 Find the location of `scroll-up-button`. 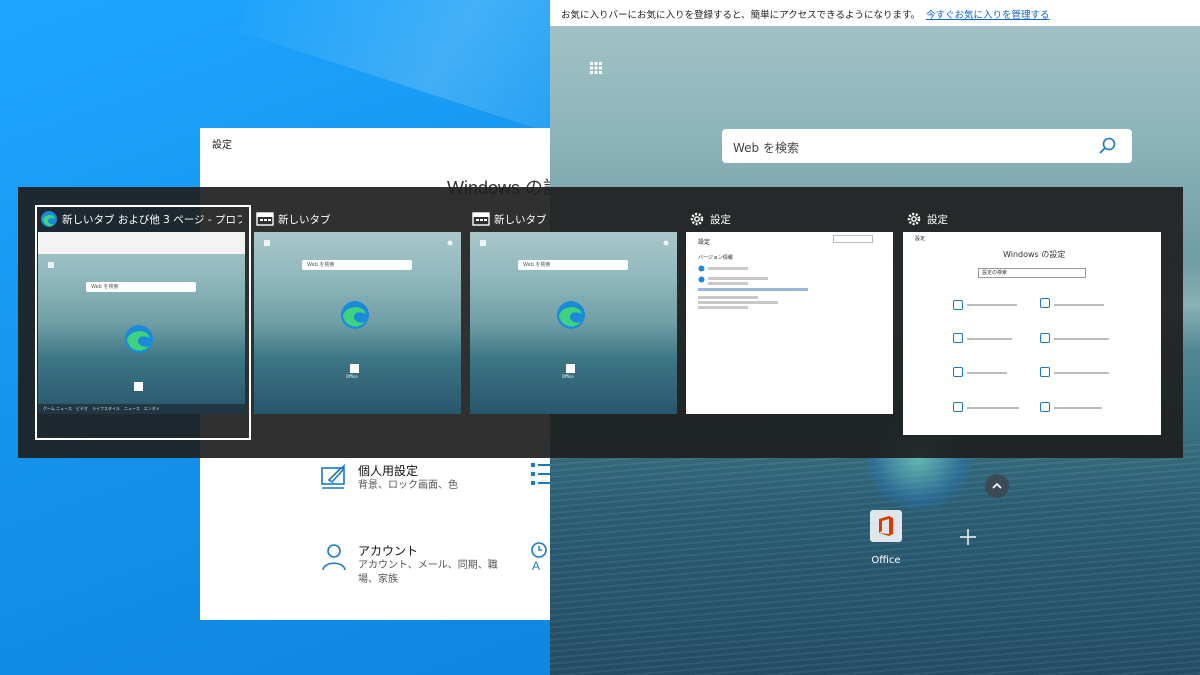

scroll-up-button is located at coordinates (997, 486).